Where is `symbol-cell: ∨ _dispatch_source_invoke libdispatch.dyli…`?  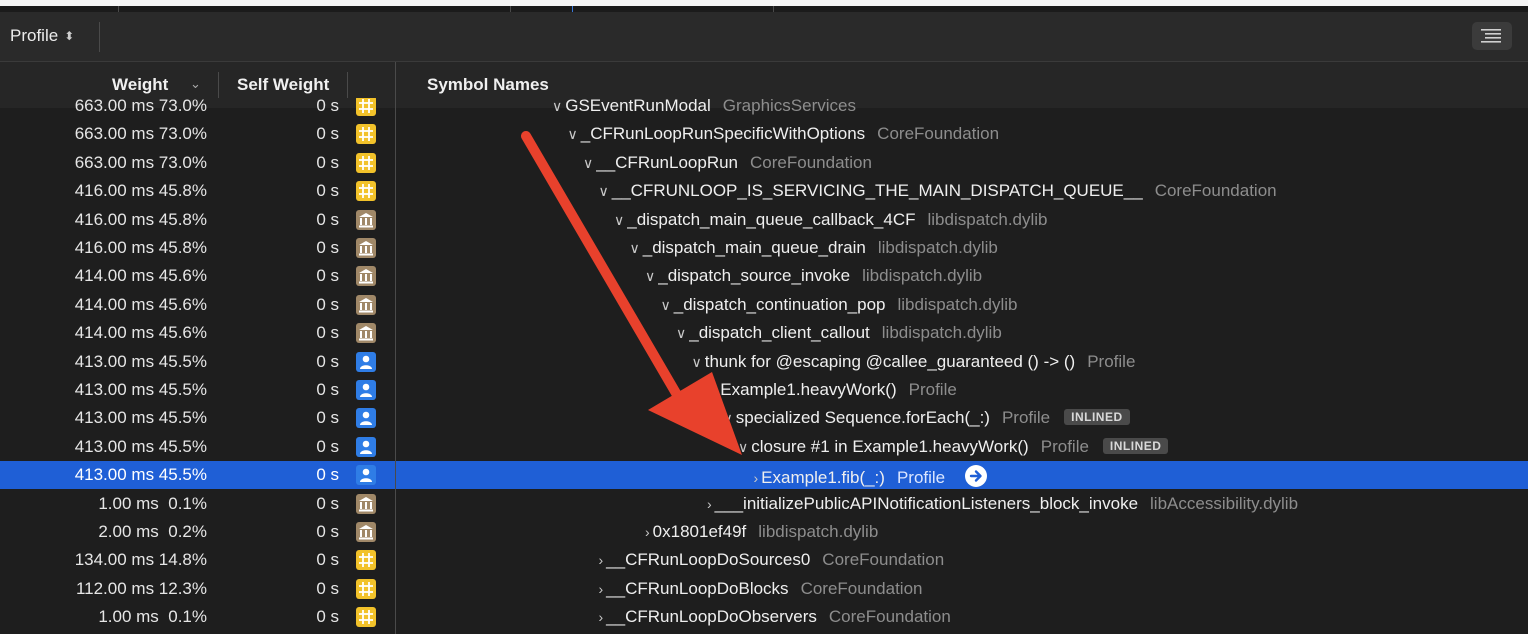
symbol-cell: ∨ _dispatch_source_invoke libdispatch.dyli… is located at coordinates (813, 276).